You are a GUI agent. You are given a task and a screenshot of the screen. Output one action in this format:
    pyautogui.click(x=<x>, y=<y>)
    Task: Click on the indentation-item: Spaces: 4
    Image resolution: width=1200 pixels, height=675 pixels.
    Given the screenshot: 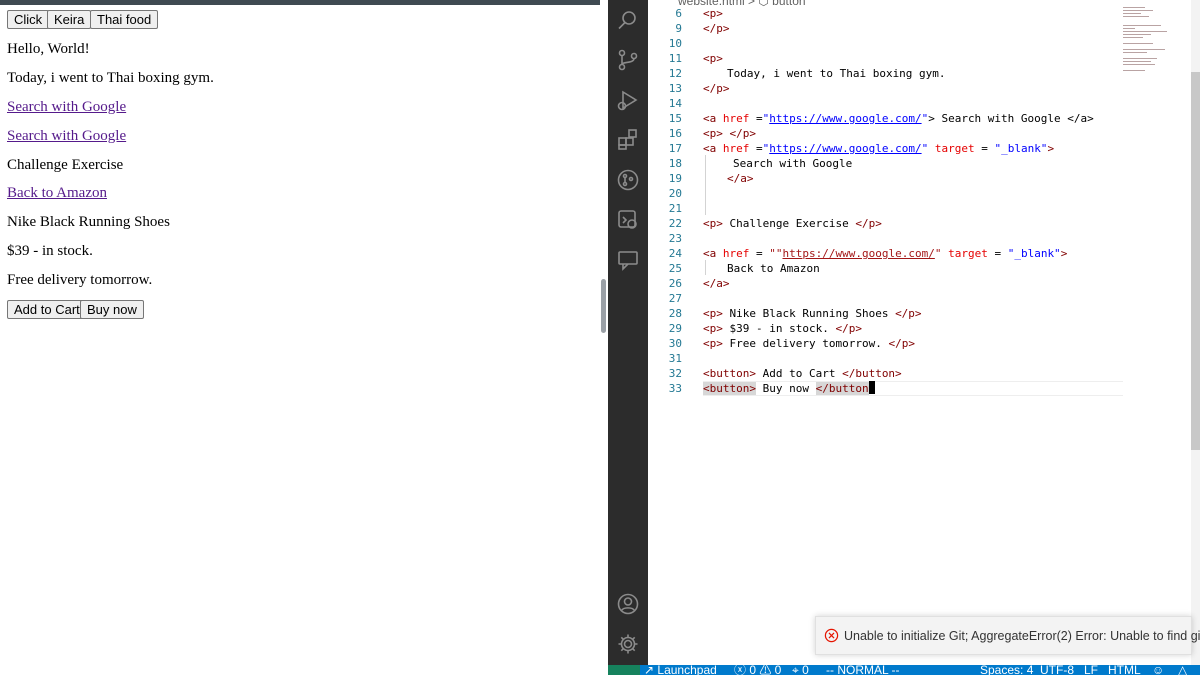 What is the action you would take?
    pyautogui.click(x=1006, y=670)
    